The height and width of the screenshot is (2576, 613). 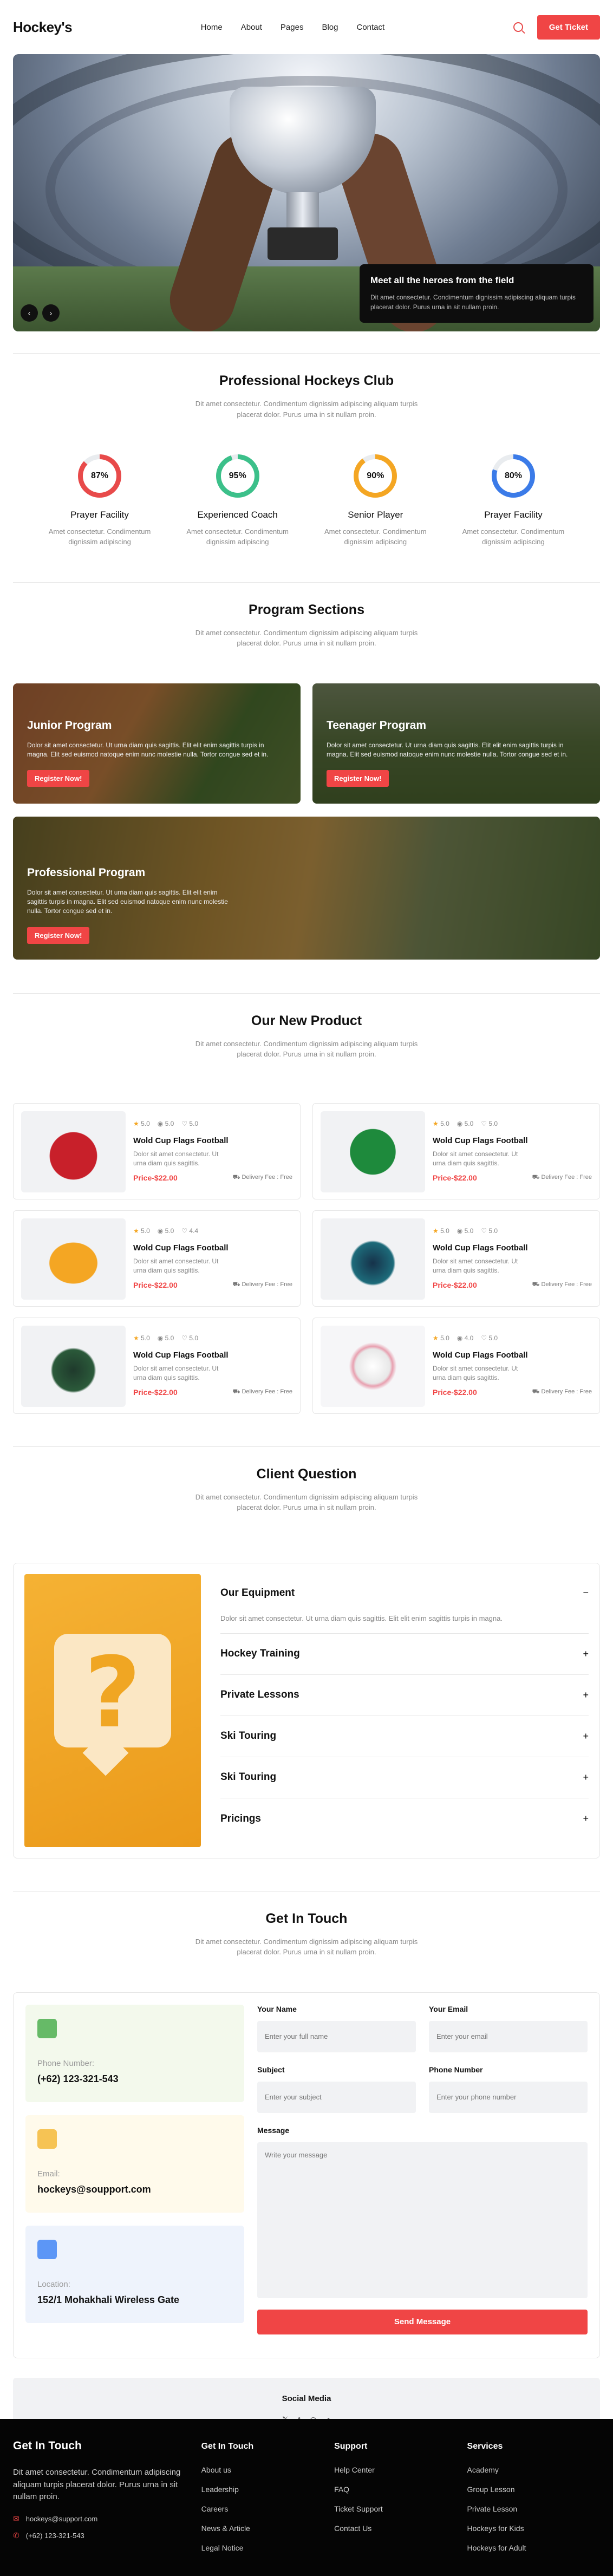 I want to click on footer-link: Private Lesson, so click(x=533, y=2509).